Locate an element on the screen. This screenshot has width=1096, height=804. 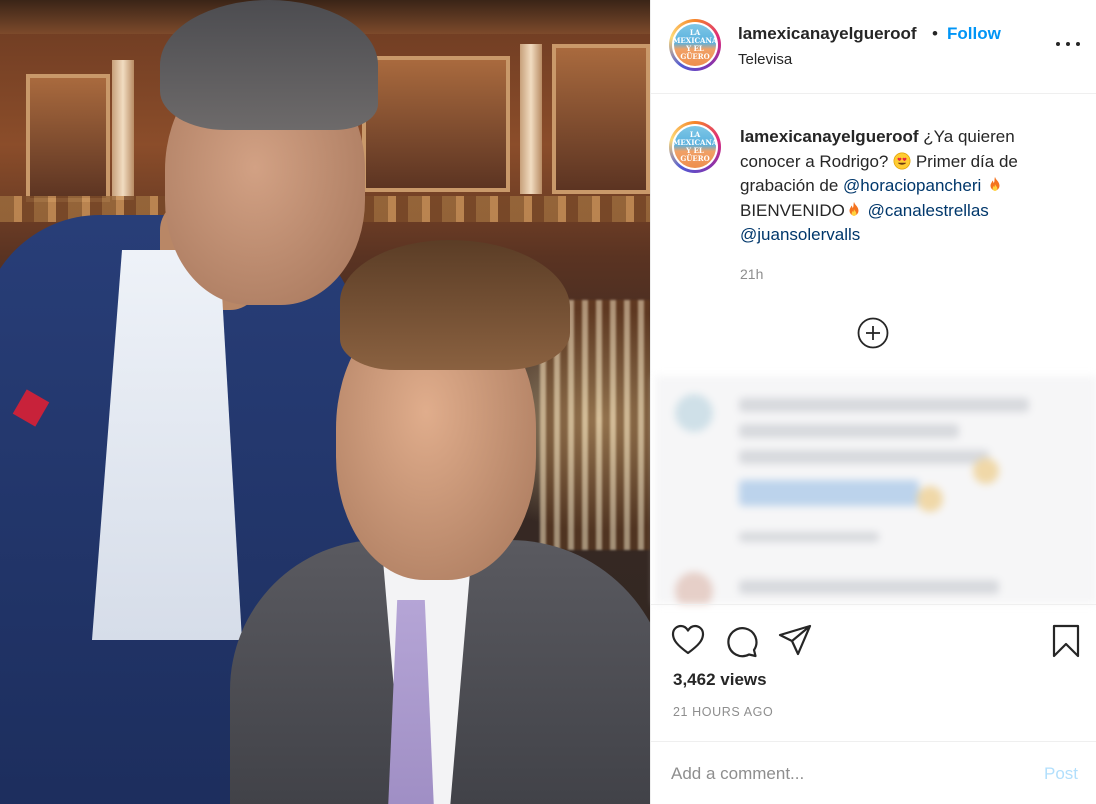
follow-button: Follow is located at coordinates (974, 34).